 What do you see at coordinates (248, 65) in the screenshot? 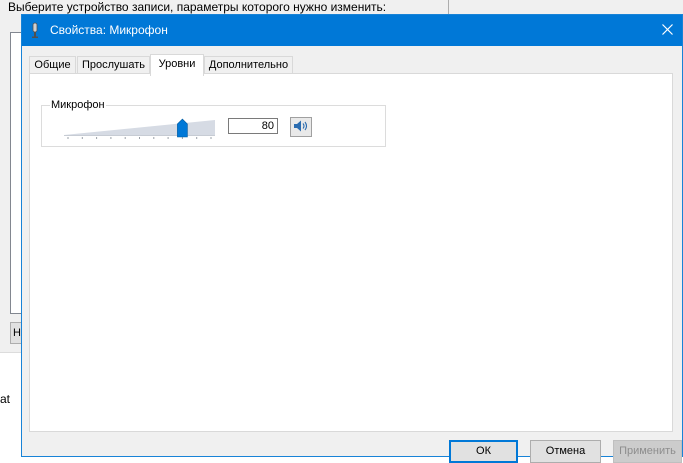
I see `tab-advanced: Дополнительно` at bounding box center [248, 65].